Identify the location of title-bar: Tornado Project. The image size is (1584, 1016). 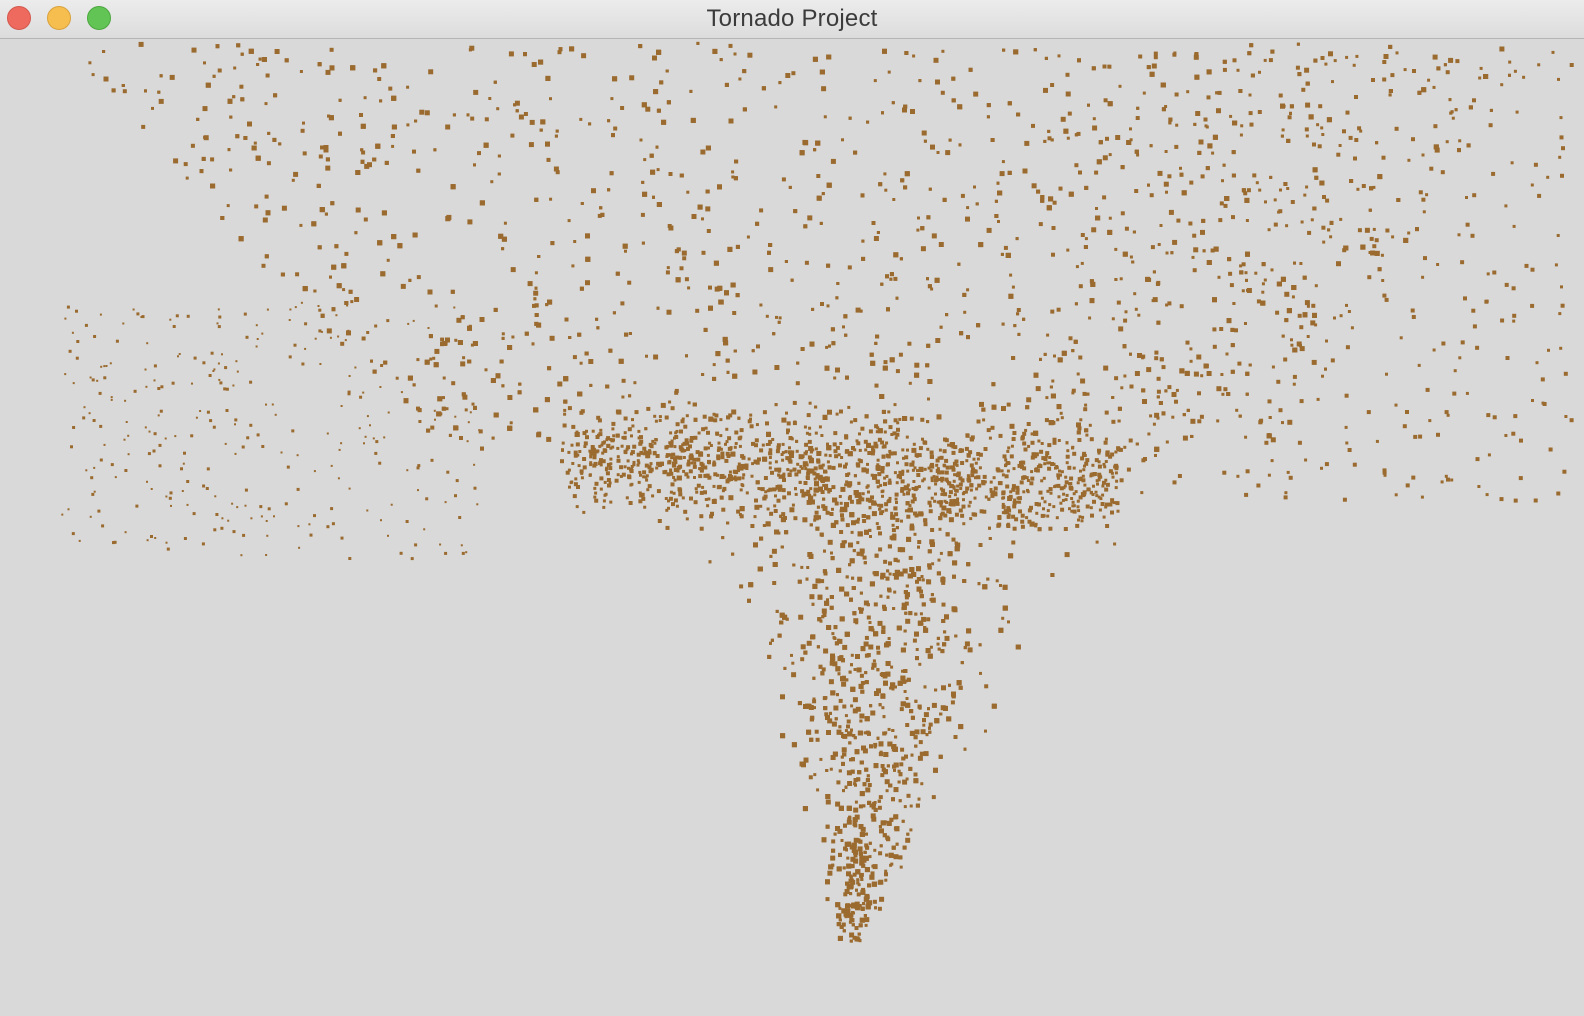
(792, 19).